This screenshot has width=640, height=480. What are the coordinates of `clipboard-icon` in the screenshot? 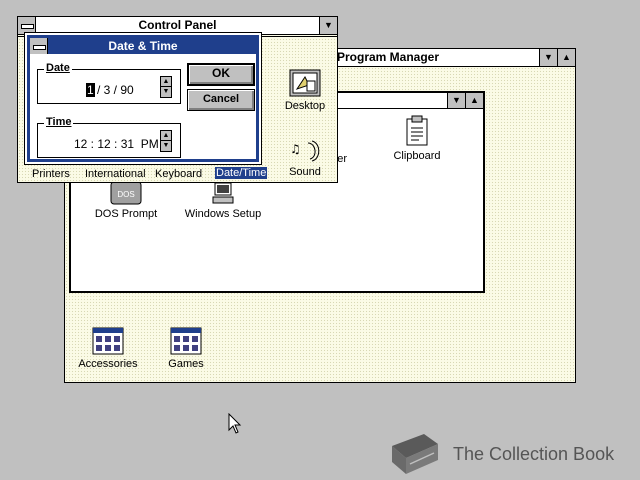 It's located at (417, 130).